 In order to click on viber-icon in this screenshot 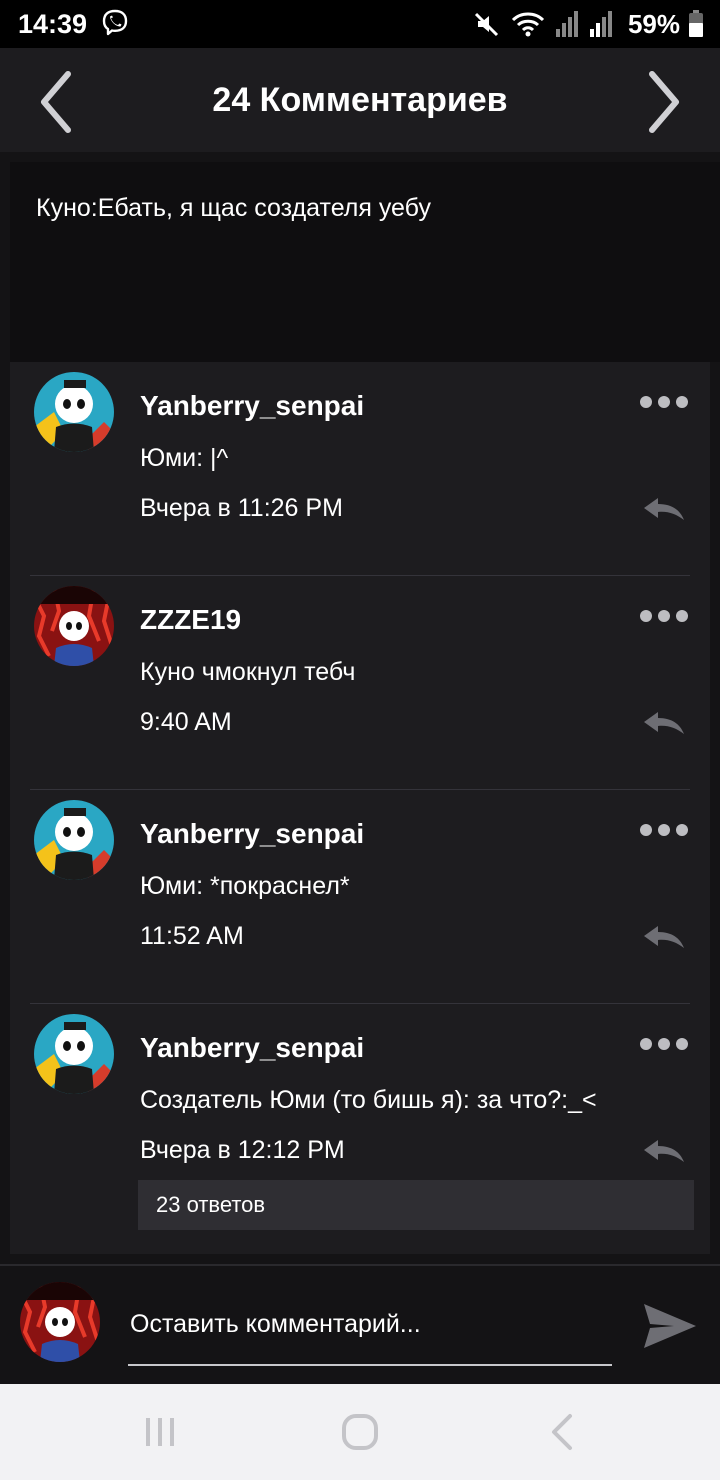, I will do `click(115, 22)`.